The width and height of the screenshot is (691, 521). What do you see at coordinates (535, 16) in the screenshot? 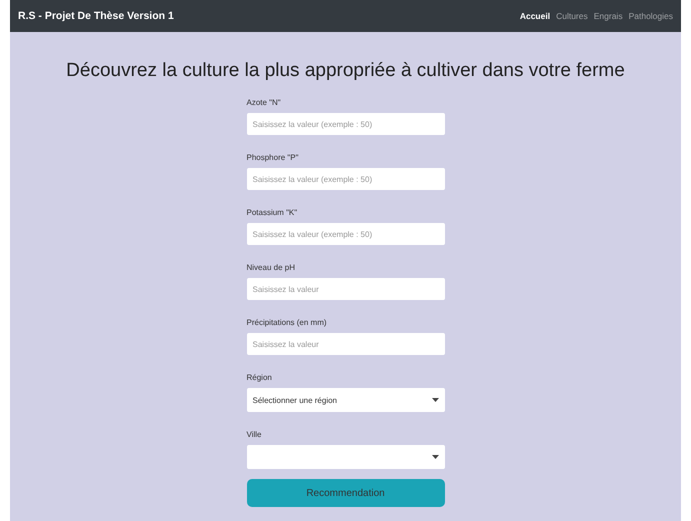
I see `nav-link: Accueil` at bounding box center [535, 16].